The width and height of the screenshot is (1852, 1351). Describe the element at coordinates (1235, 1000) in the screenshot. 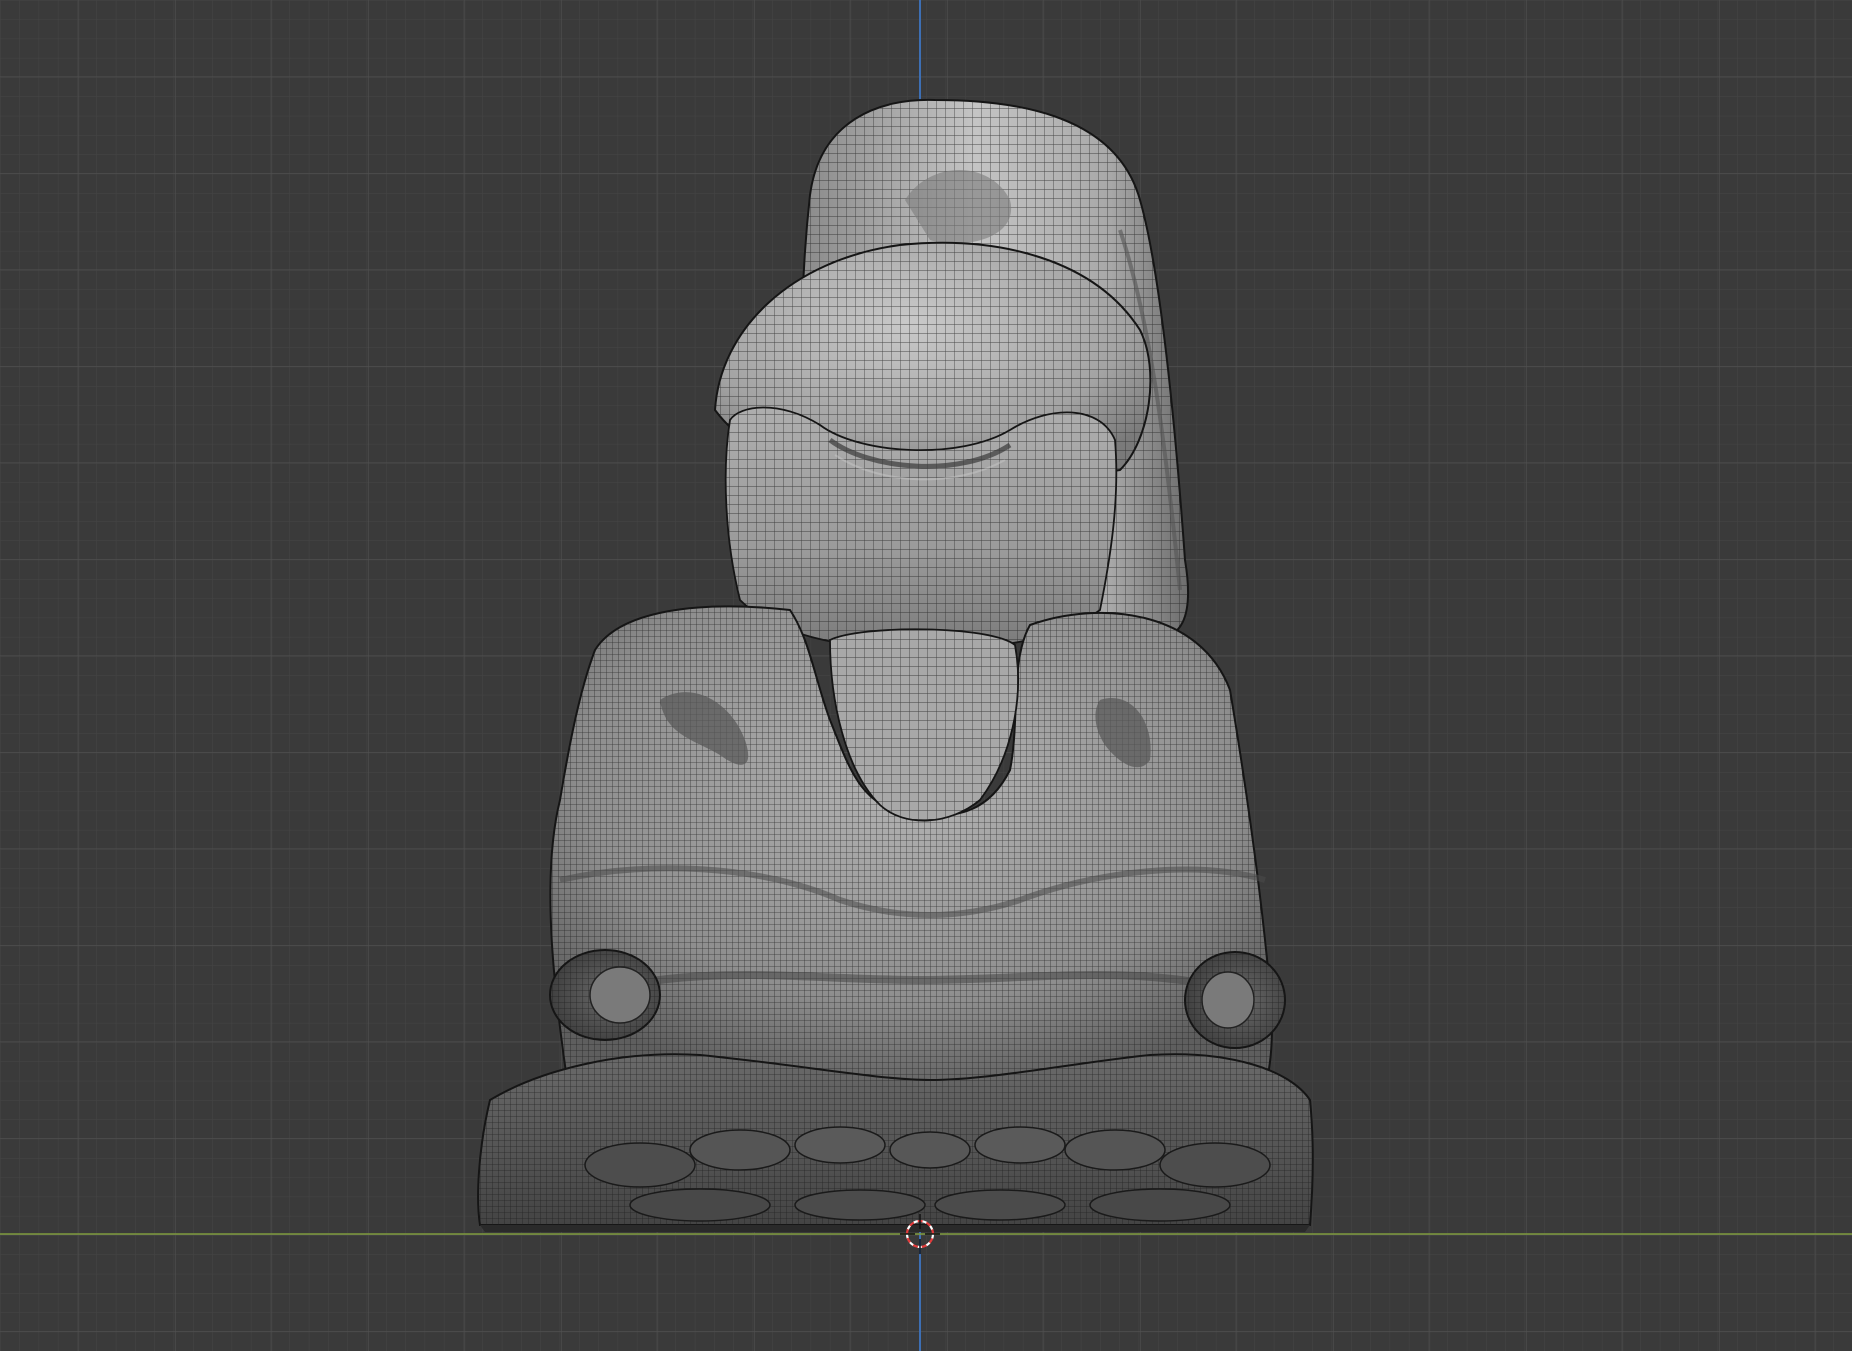

I see `right-vent` at that location.